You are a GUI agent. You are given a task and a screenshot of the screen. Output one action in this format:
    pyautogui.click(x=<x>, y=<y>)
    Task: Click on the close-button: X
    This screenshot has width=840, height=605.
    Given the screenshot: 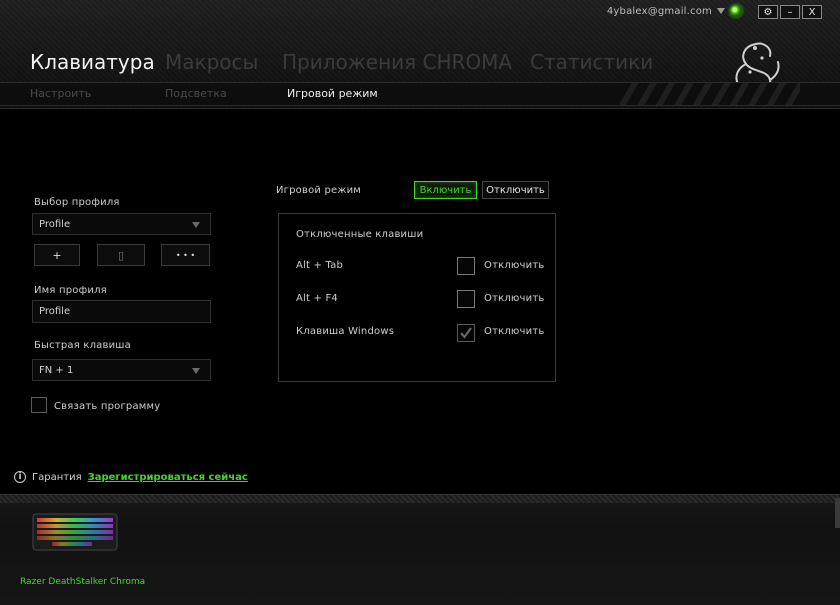 What is the action you would take?
    pyautogui.click(x=812, y=12)
    